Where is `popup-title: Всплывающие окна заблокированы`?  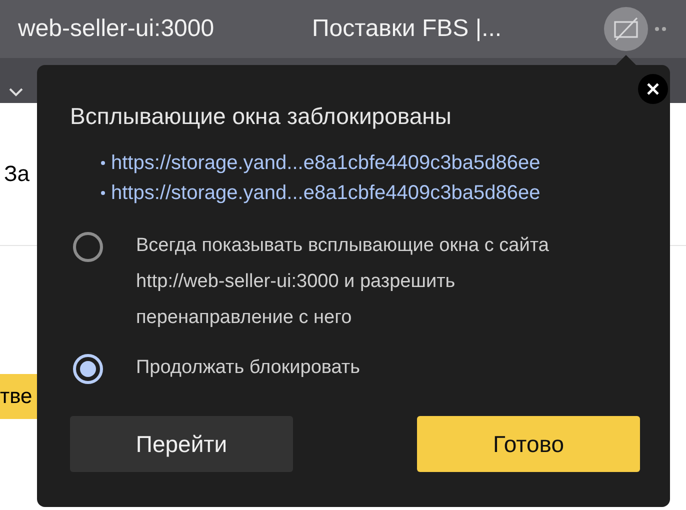 popup-title: Всплывающие окна заблокированы is located at coordinates (261, 116).